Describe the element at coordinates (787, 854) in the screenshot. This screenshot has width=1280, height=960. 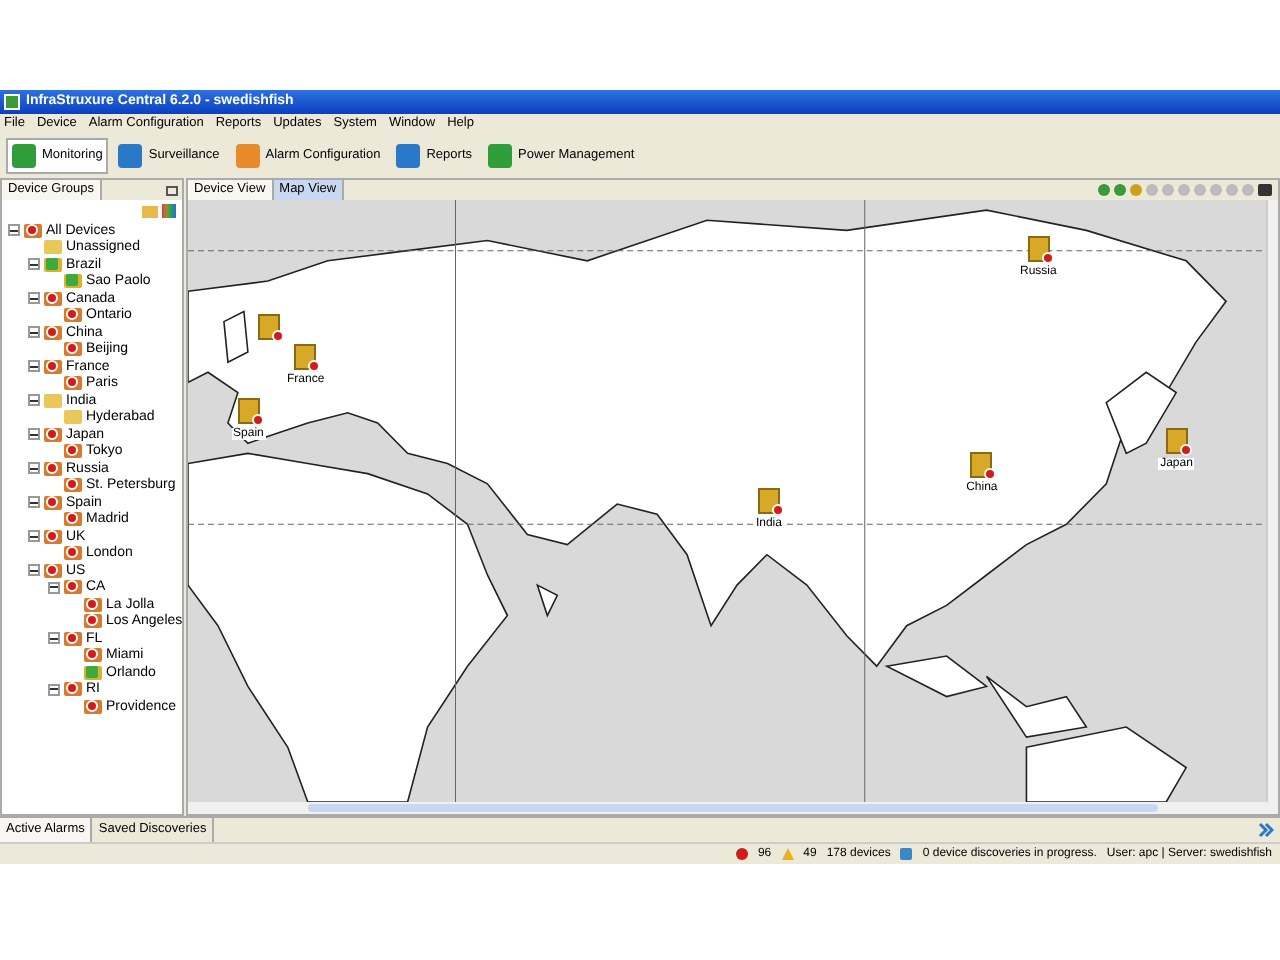
I see `warning-icon` at that location.